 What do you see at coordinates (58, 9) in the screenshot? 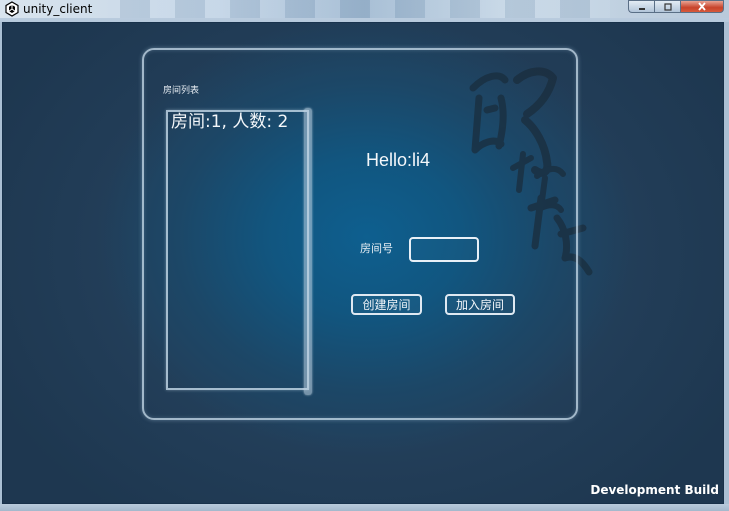
I see `window-title: unity_client` at bounding box center [58, 9].